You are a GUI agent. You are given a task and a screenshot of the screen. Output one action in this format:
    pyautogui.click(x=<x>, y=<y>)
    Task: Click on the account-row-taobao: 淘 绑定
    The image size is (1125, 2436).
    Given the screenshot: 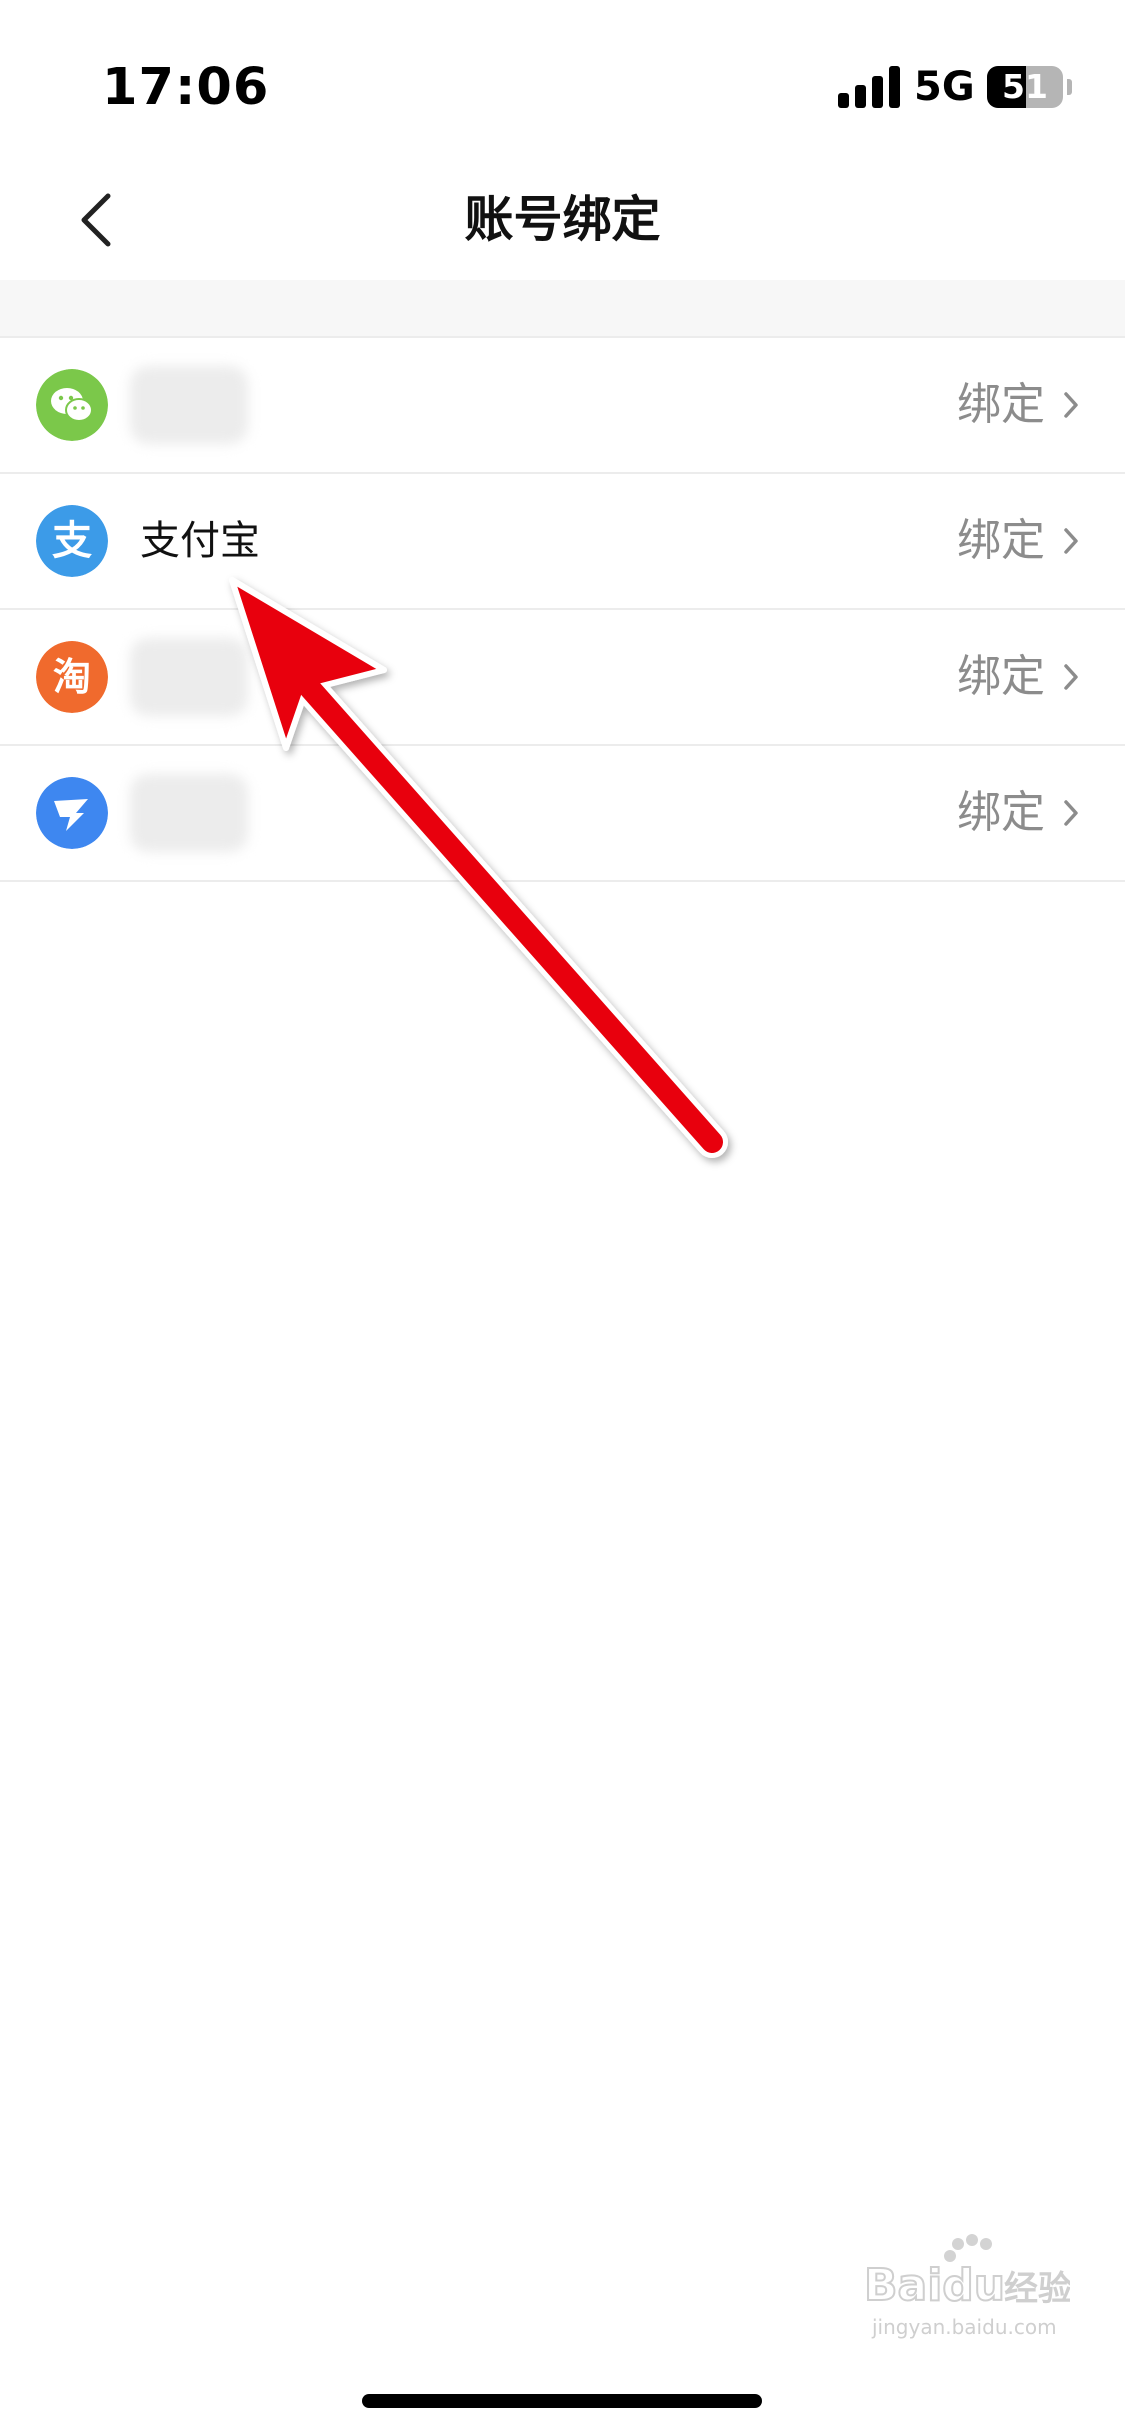 What is the action you would take?
    pyautogui.click(x=562, y=678)
    